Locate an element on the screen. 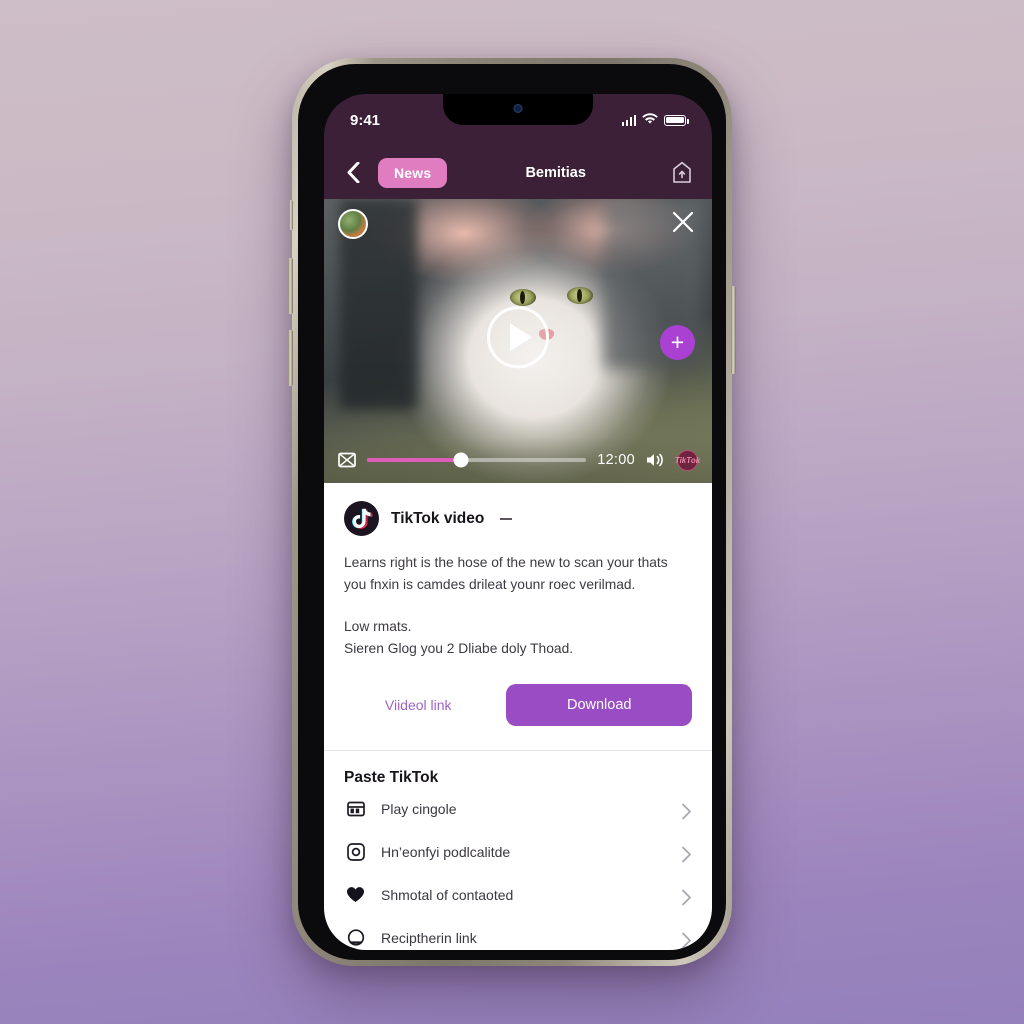 The height and width of the screenshot is (1024, 1024). heart-icon is located at coordinates (355, 894).